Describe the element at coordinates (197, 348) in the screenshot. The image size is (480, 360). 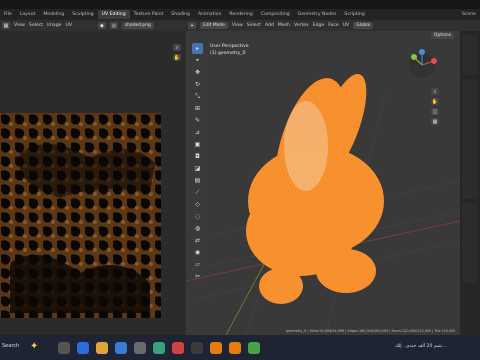
I see `app-dark-icon` at that location.